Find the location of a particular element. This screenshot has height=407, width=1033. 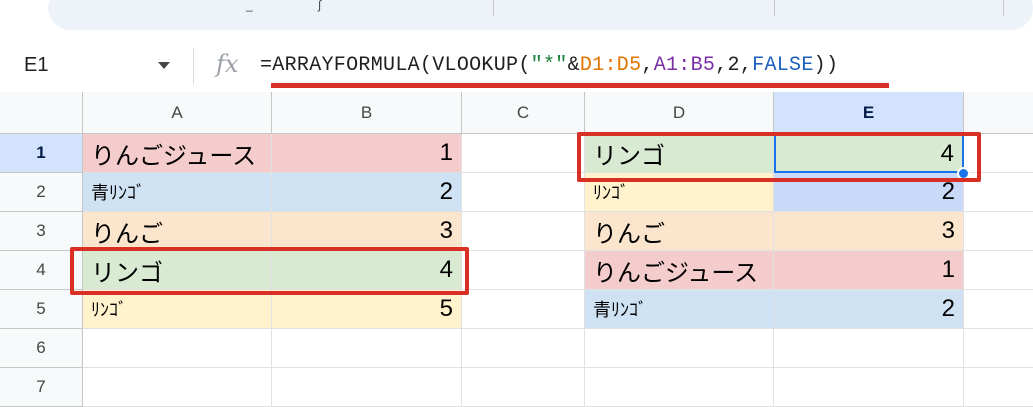

cell-f7 is located at coordinates (998, 387).